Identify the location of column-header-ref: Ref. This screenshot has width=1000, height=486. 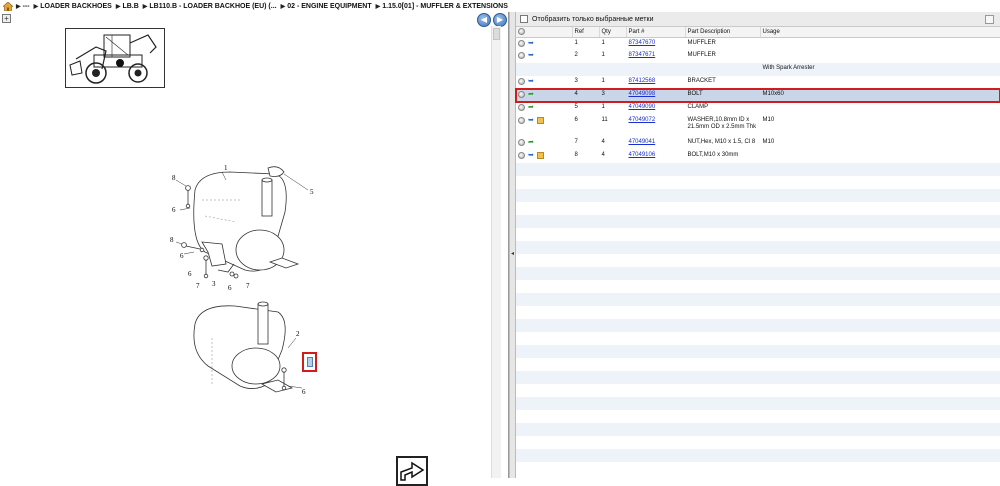
(586, 32).